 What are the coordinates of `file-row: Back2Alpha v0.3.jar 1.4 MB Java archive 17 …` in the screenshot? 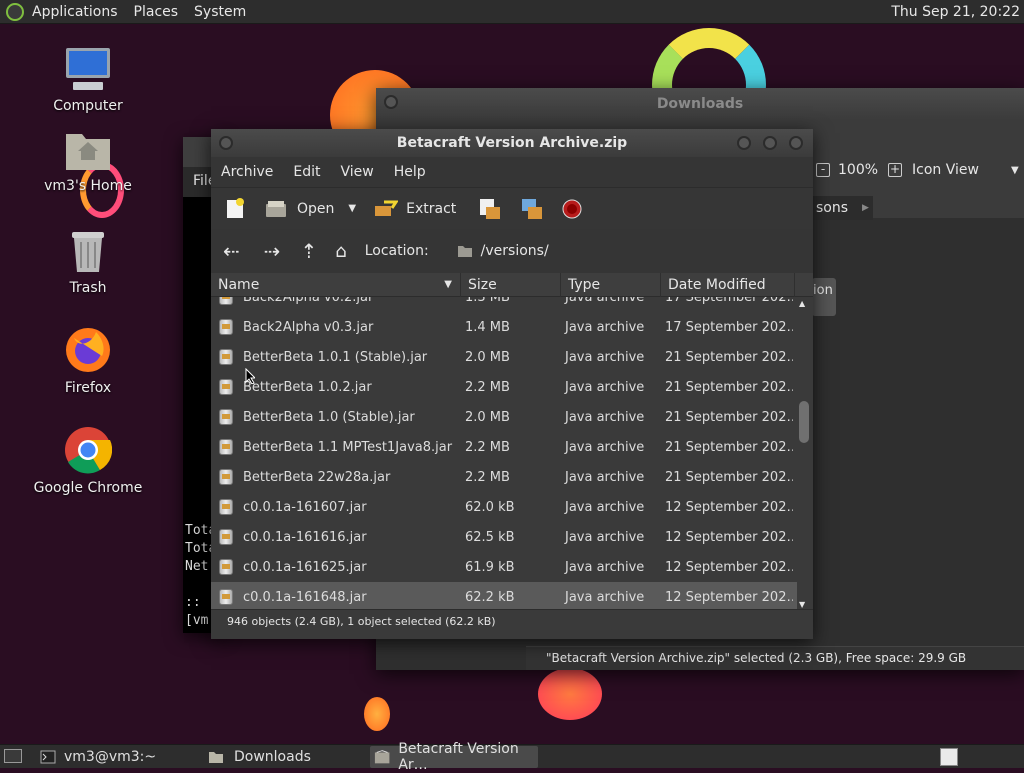 It's located at (504, 327).